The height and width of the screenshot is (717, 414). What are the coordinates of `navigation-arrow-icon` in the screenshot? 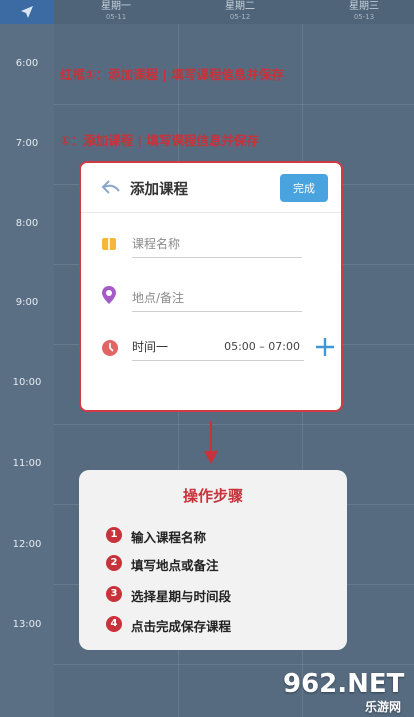 It's located at (27, 12).